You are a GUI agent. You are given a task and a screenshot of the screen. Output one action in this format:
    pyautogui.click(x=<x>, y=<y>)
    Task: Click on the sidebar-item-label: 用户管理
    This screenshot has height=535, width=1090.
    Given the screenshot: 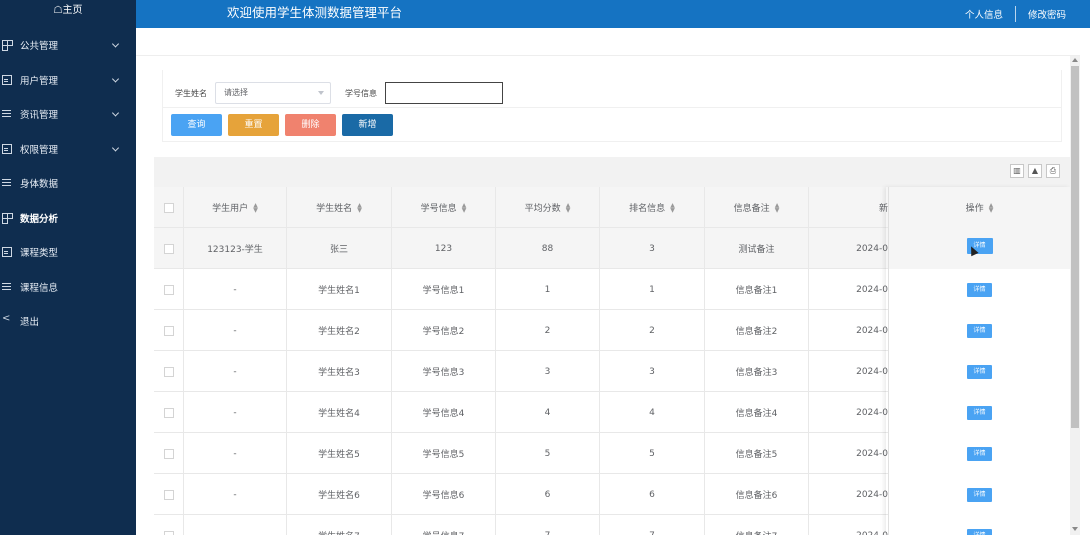 What is the action you would take?
    pyautogui.click(x=39, y=81)
    